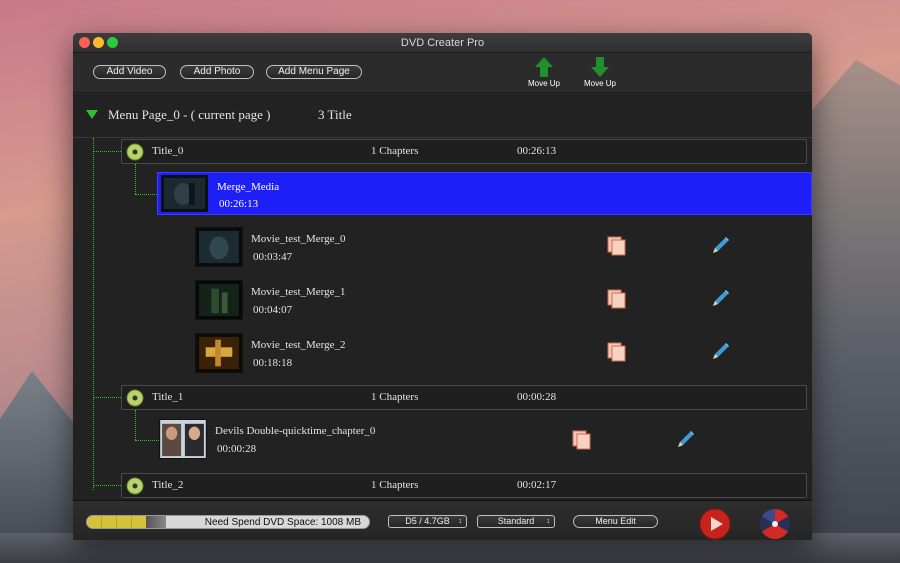 This screenshot has height=563, width=900. I want to click on play-icon, so click(715, 524).